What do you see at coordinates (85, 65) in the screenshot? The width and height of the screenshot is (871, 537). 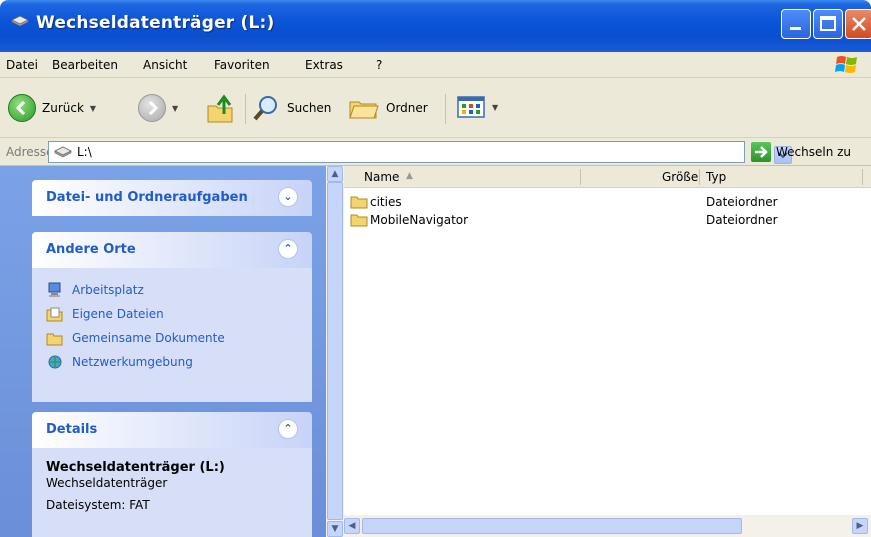 I see `menu-bearbeiten: Bearbeiten` at bounding box center [85, 65].